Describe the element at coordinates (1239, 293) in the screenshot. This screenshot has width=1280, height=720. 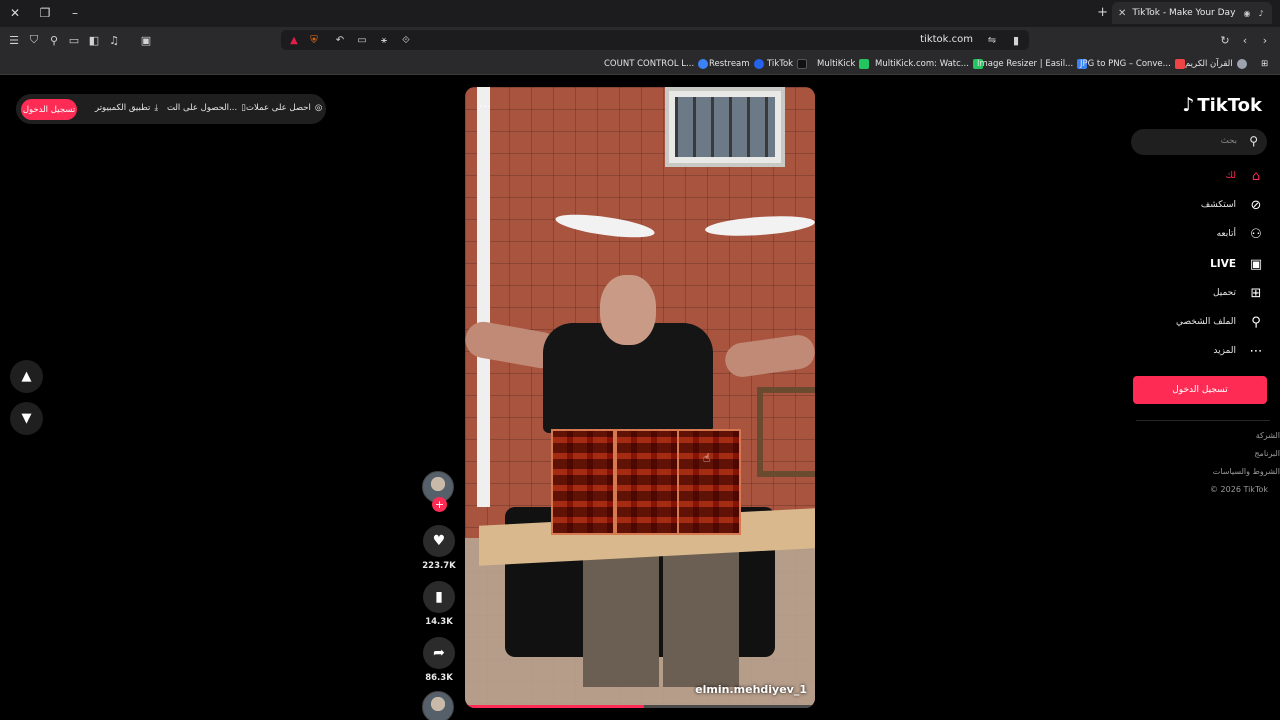
I see `nav-upload: تحميل ⊞` at that location.